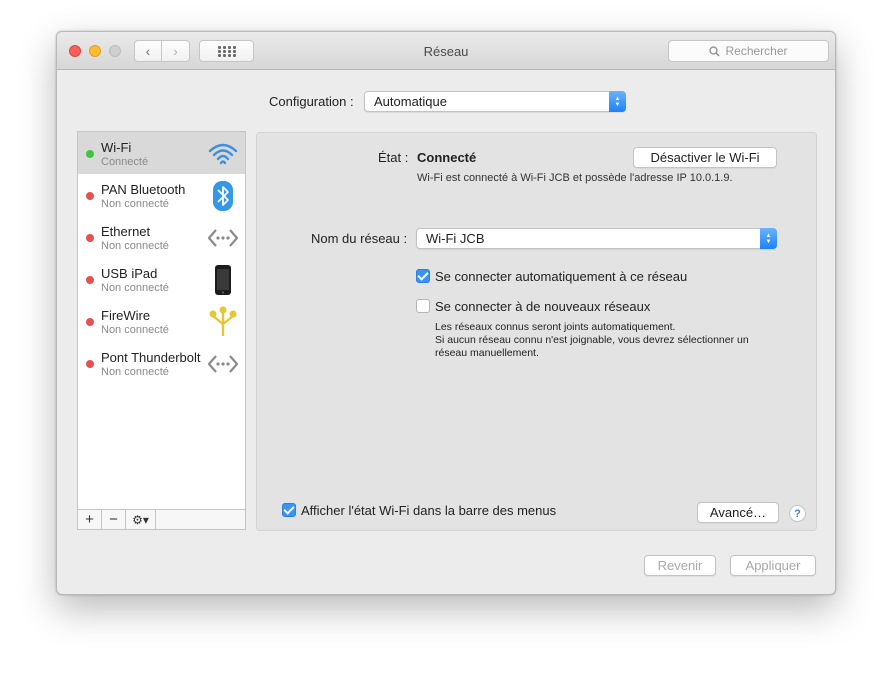 This screenshot has width=892, height=675. Describe the element at coordinates (680, 565) in the screenshot. I see `revert-button: Revenir` at that location.